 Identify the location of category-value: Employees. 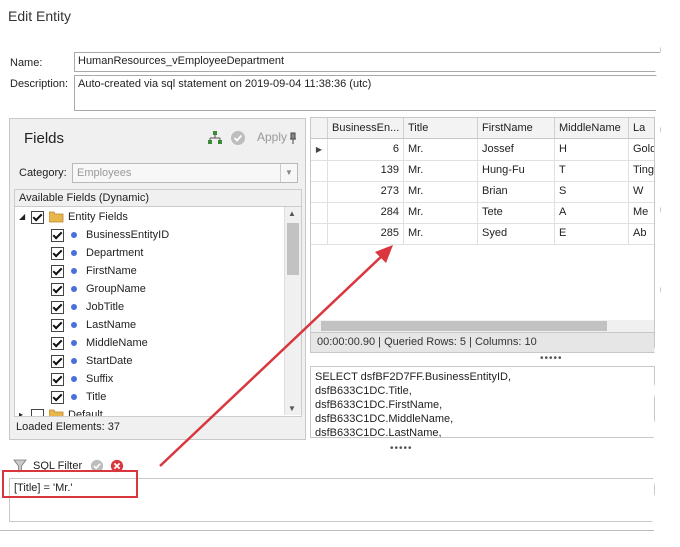
(104, 173).